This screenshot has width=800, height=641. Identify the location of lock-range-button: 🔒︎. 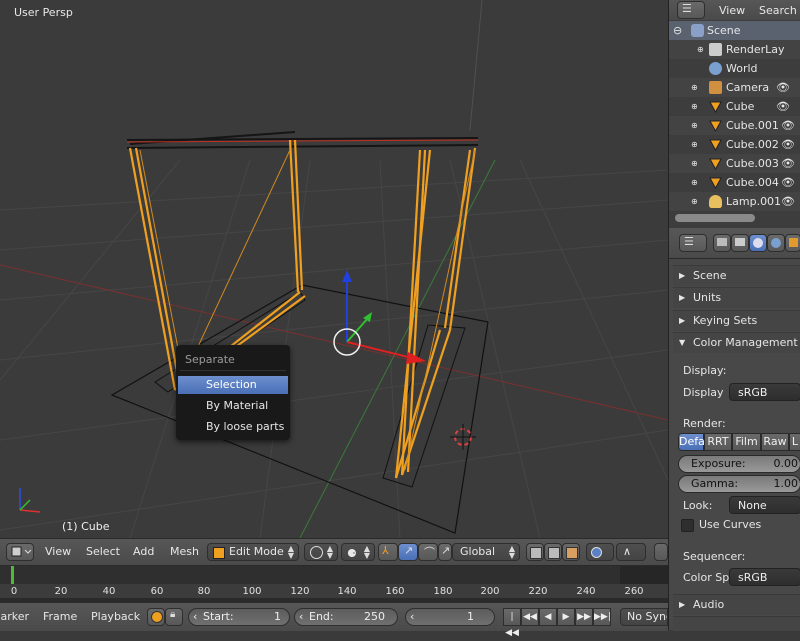
(174, 617).